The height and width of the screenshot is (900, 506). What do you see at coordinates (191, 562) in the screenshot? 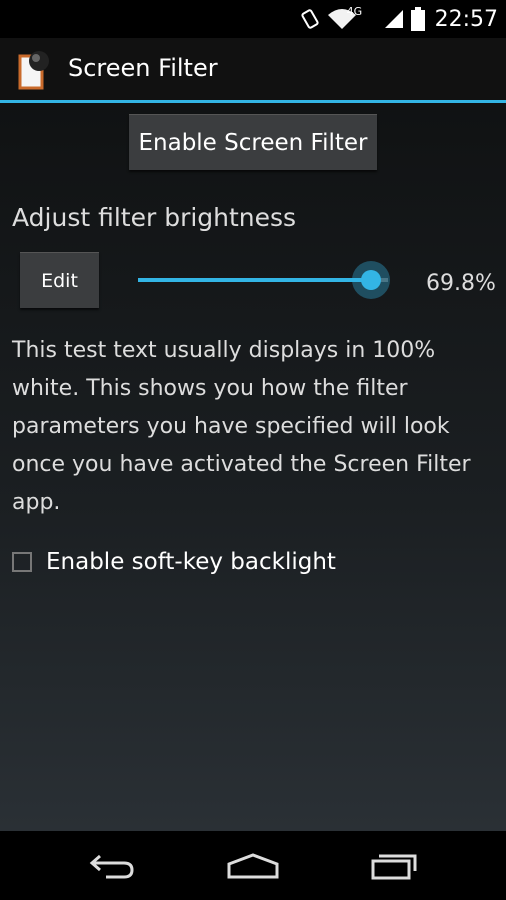
I see `soft-key-backlight-label: Enable soft-key backlight` at bounding box center [191, 562].